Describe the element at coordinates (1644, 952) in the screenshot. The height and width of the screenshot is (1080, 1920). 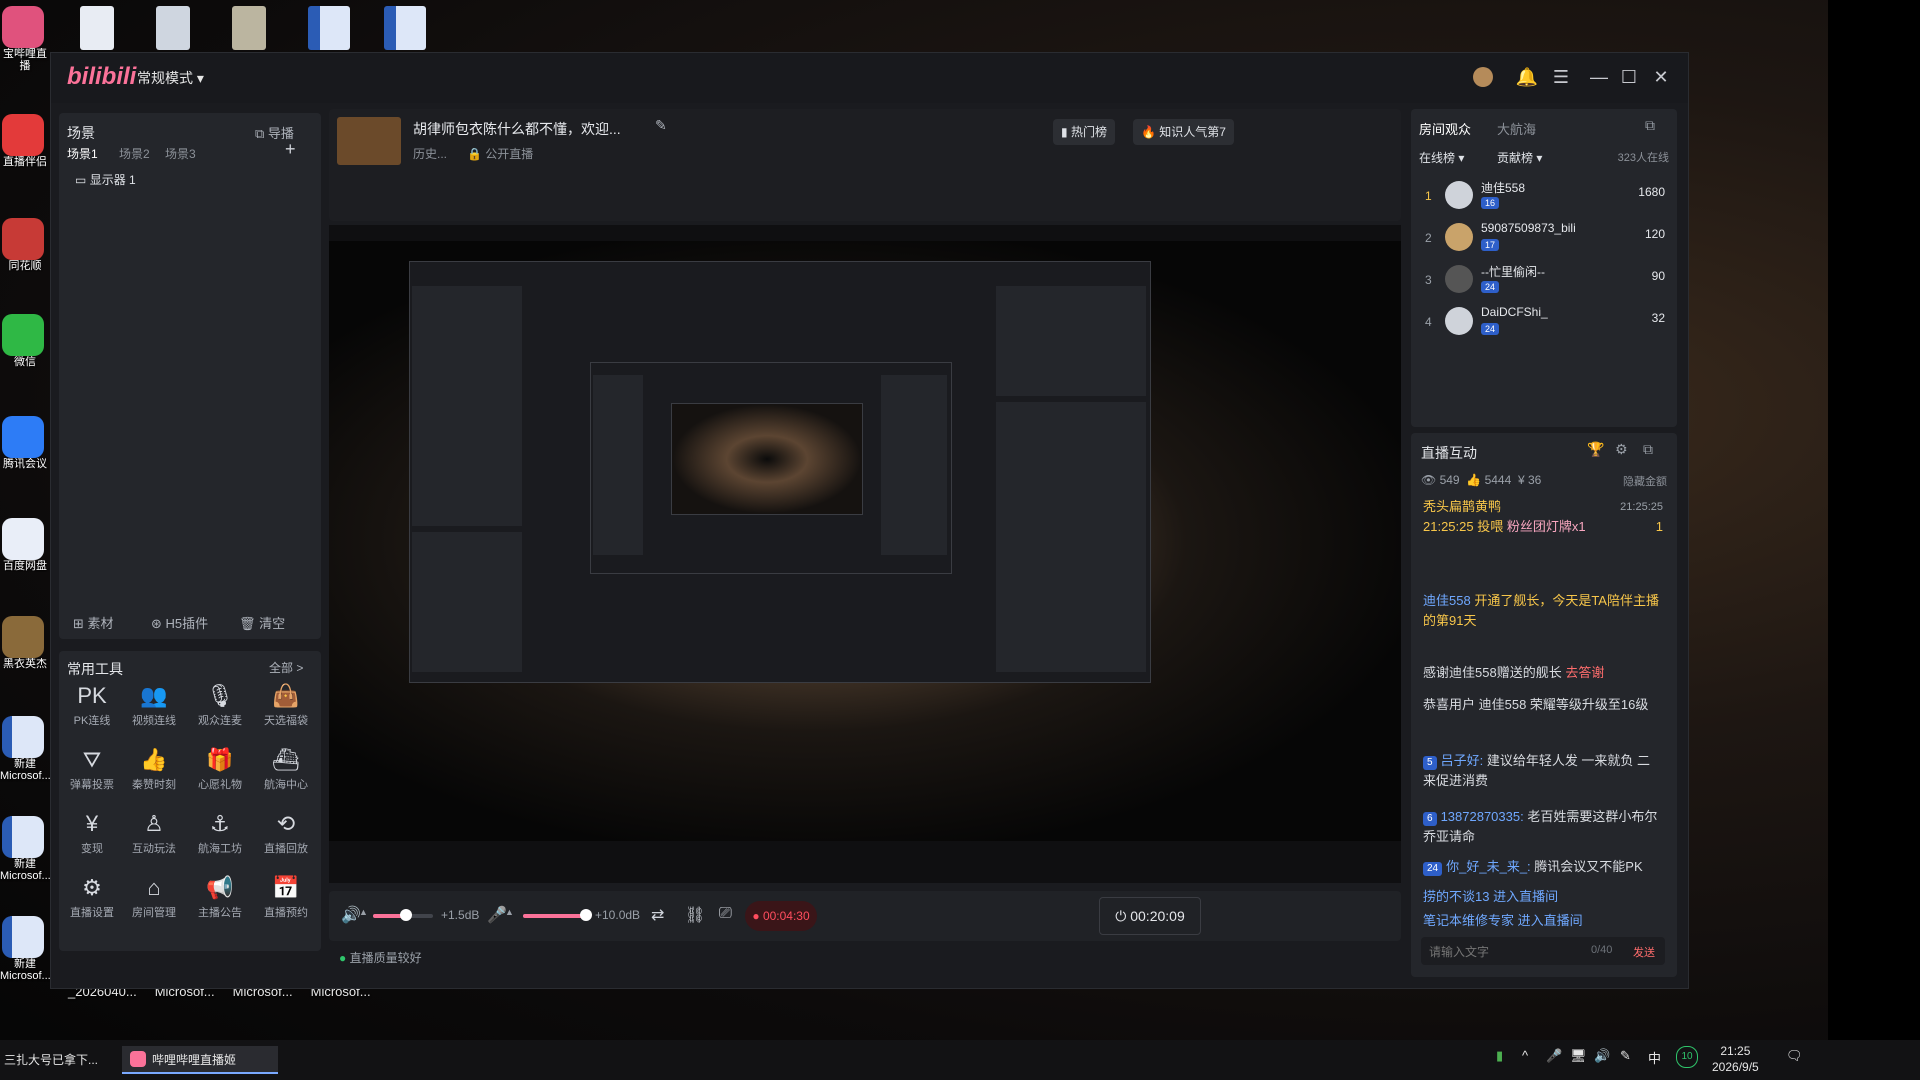
I see `send-button: 发送` at that location.